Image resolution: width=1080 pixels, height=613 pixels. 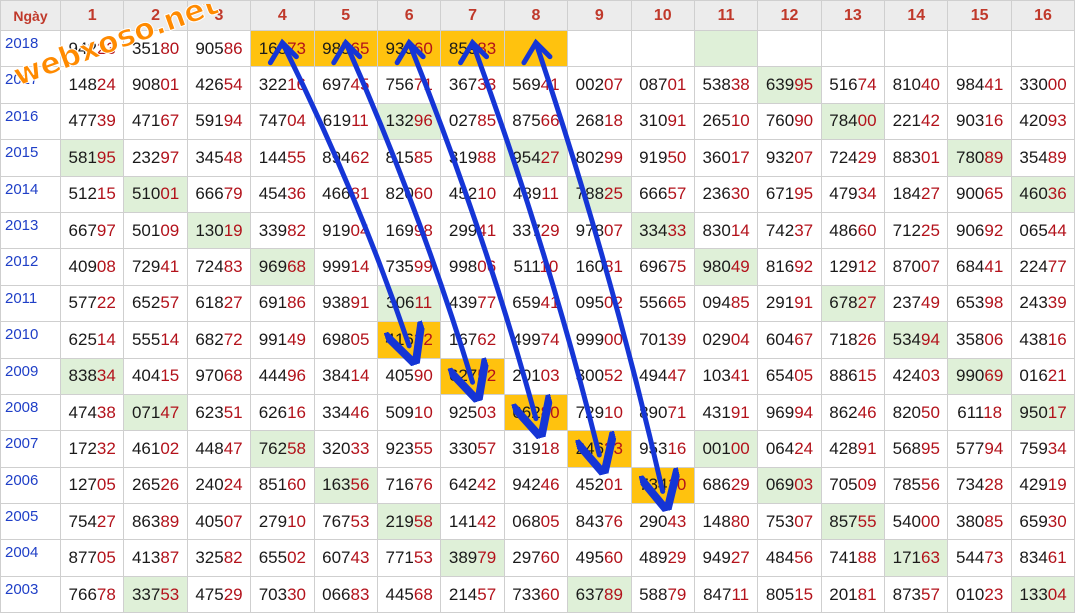 What do you see at coordinates (30, 48) in the screenshot?
I see `year-label: 2018` at bounding box center [30, 48].